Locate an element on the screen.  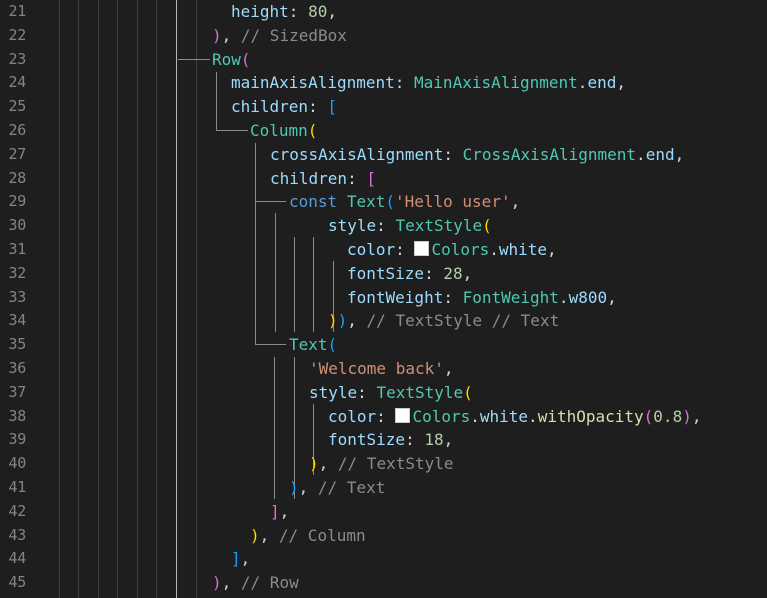
code-line: ), // TextStyle is located at coordinates (381, 464).